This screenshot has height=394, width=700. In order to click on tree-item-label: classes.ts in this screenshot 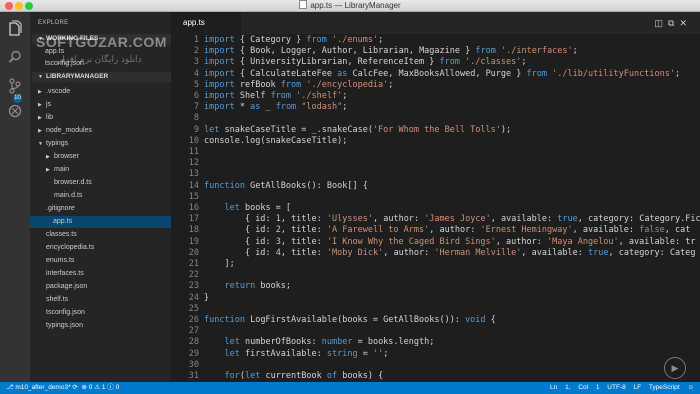, I will do `click(61, 234)`.